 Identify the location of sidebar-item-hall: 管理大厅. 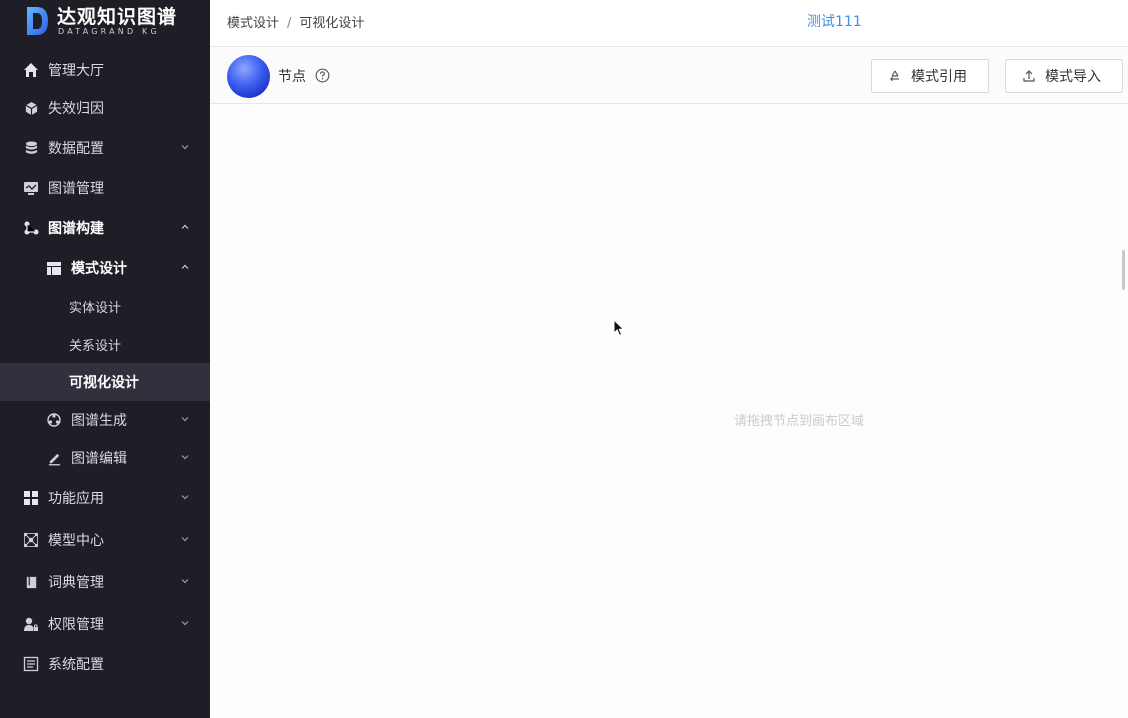
(105, 70).